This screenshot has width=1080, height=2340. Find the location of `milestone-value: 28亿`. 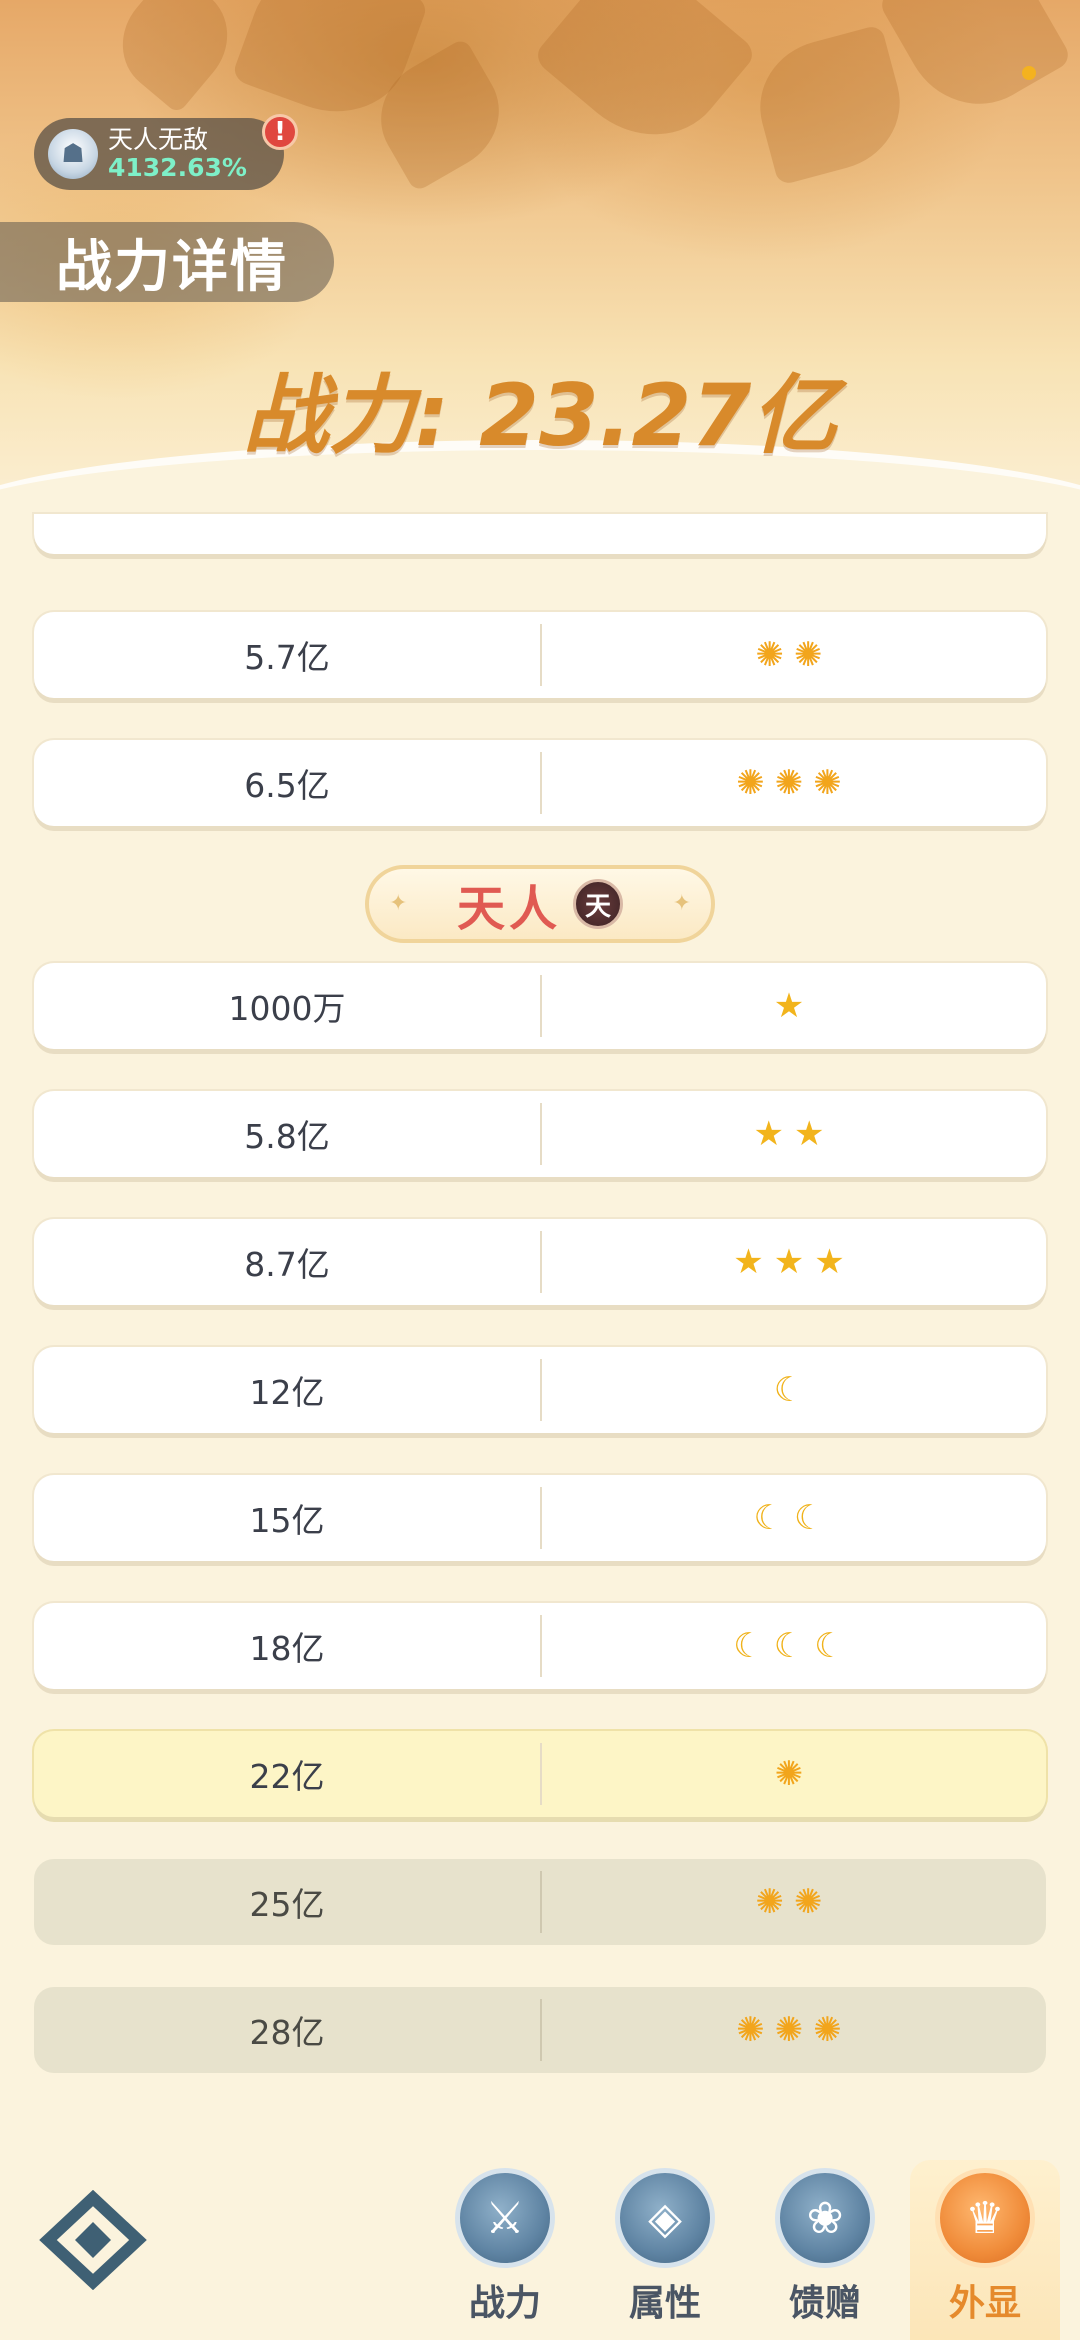

milestone-value: 28亿 is located at coordinates (287, 2032).